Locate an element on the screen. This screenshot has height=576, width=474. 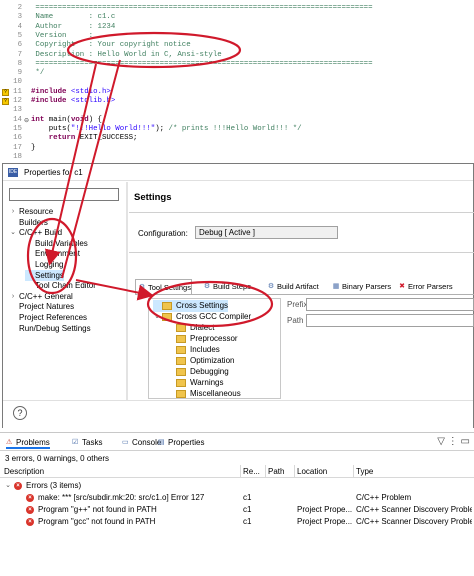
code-line: 16 return EXIT_SUCCESS; is located at coordinates (237, 138).